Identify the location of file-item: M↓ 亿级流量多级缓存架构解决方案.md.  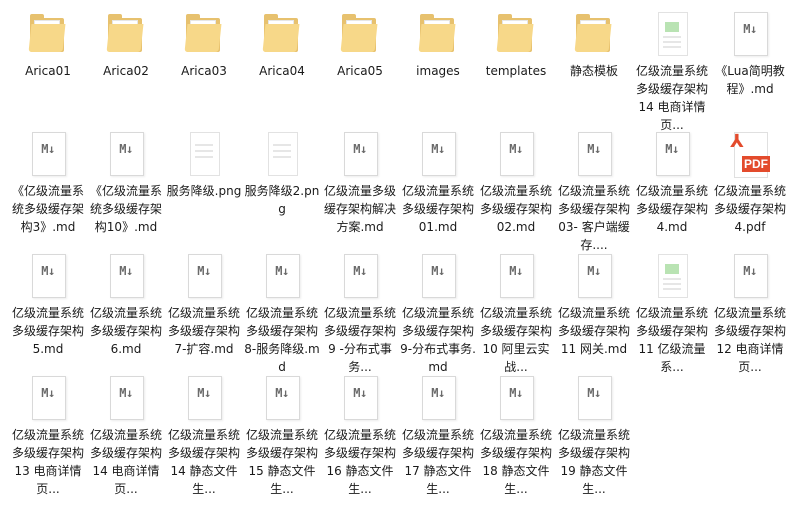
(360, 183).